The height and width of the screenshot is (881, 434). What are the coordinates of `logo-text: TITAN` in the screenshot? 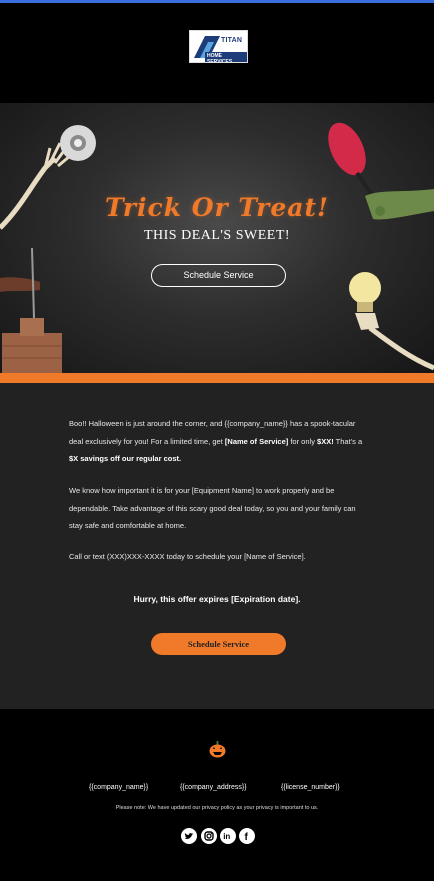 It's located at (232, 40).